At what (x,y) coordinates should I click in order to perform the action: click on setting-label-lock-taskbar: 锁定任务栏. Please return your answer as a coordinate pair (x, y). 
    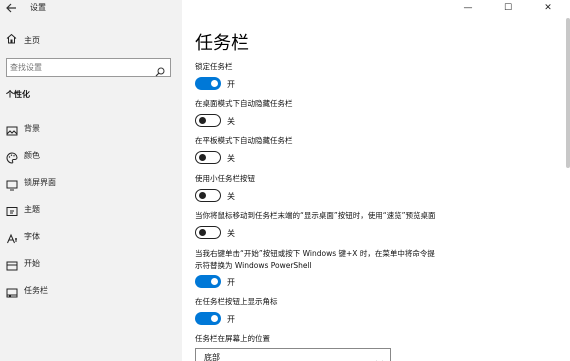
    Looking at the image, I should click on (214, 66).